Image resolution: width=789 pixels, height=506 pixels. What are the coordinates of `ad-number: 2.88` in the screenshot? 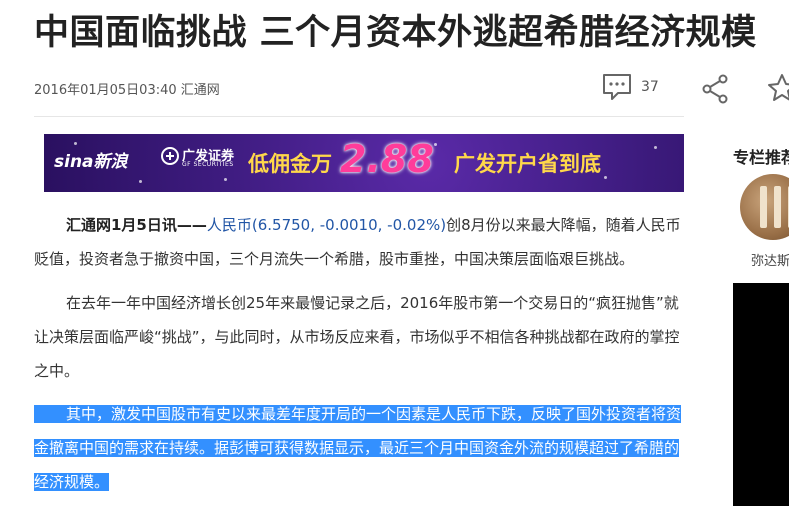 It's located at (387, 159).